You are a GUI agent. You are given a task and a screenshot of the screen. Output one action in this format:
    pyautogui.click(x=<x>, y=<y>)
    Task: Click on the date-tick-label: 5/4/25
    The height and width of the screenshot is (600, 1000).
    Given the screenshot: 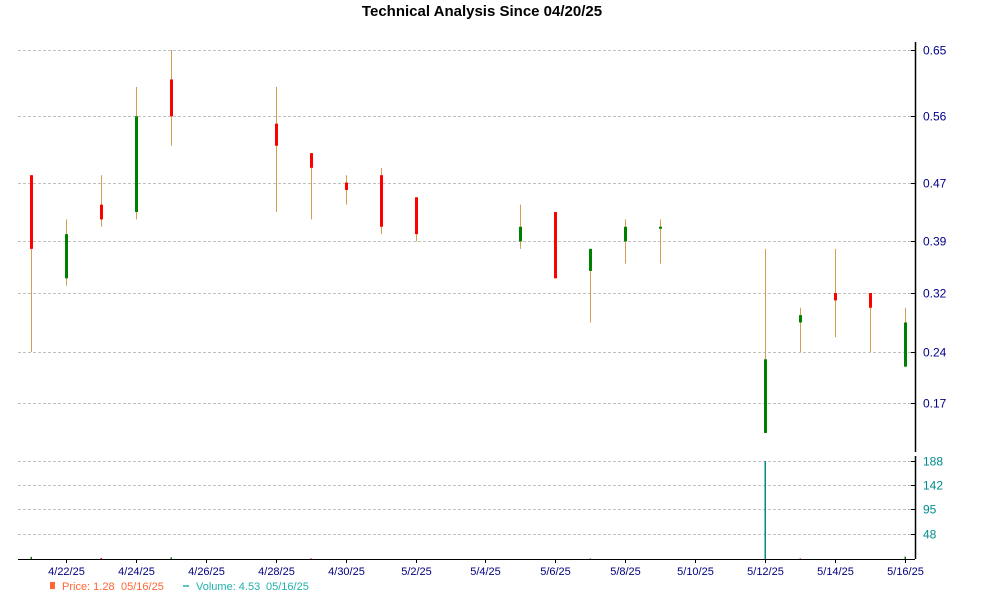 What is the action you would take?
    pyautogui.click(x=485, y=572)
    